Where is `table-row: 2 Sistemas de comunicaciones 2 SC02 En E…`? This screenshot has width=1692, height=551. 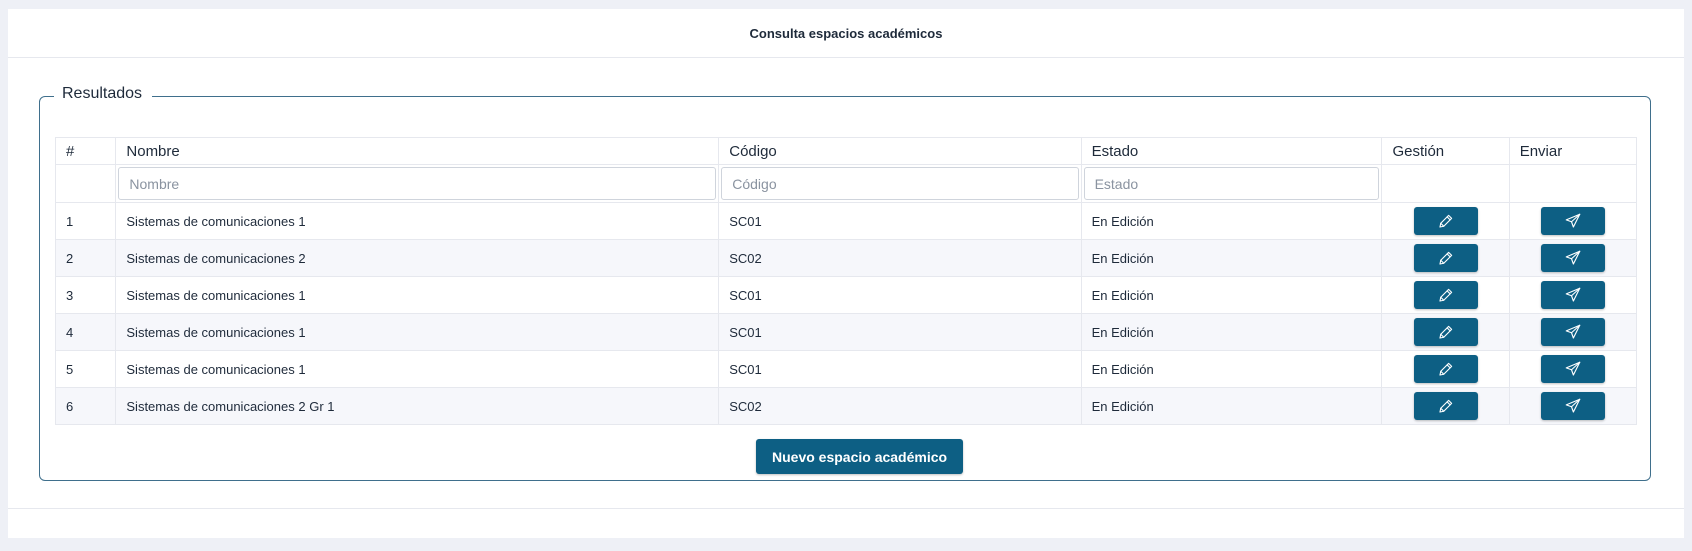 table-row: 2 Sistemas de comunicaciones 2 SC02 En E… is located at coordinates (846, 258).